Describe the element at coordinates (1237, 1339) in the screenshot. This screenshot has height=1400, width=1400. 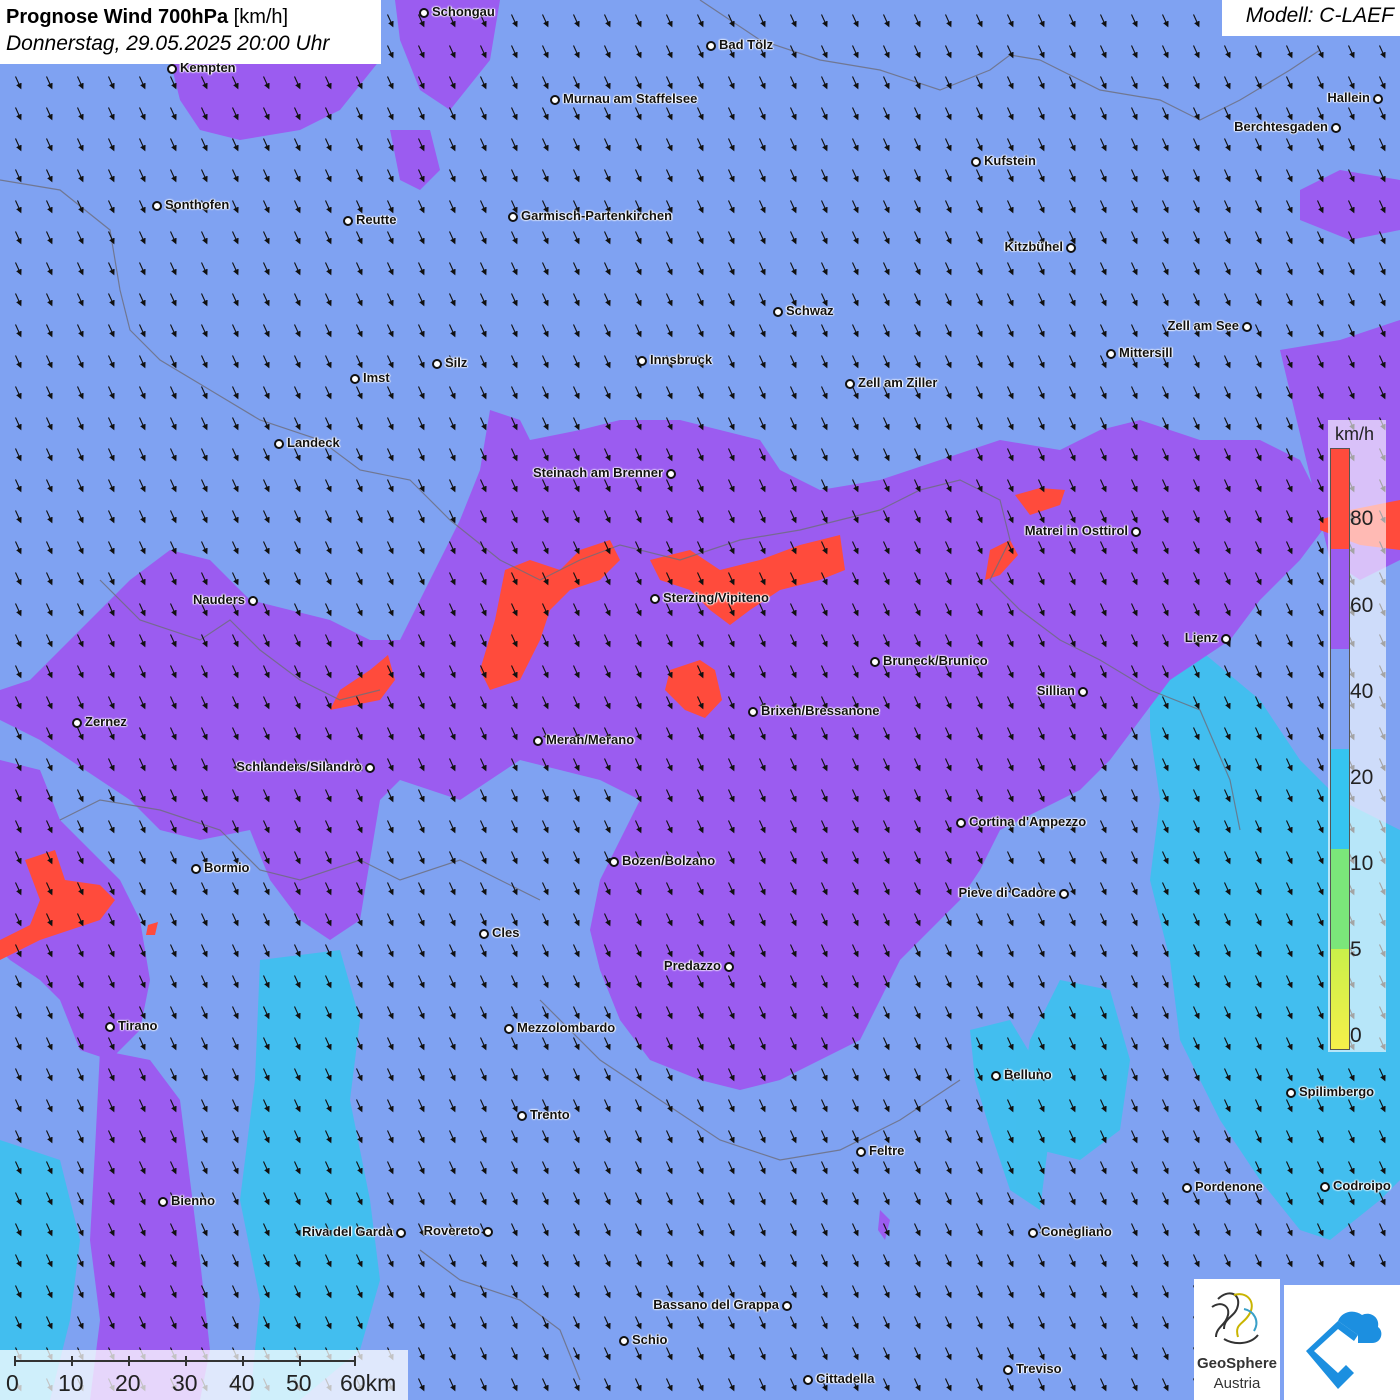
I see `geosphere-logo: GeoSphere Austria` at that location.